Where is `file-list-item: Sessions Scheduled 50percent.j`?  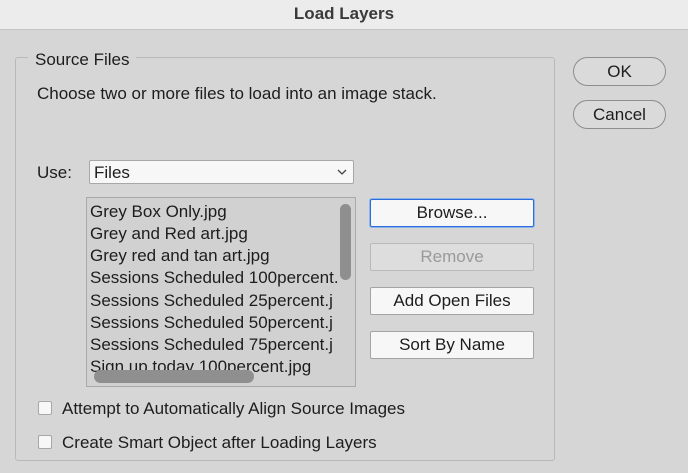
file-list-item: Sessions Scheduled 50percent.j is located at coordinates (213, 323).